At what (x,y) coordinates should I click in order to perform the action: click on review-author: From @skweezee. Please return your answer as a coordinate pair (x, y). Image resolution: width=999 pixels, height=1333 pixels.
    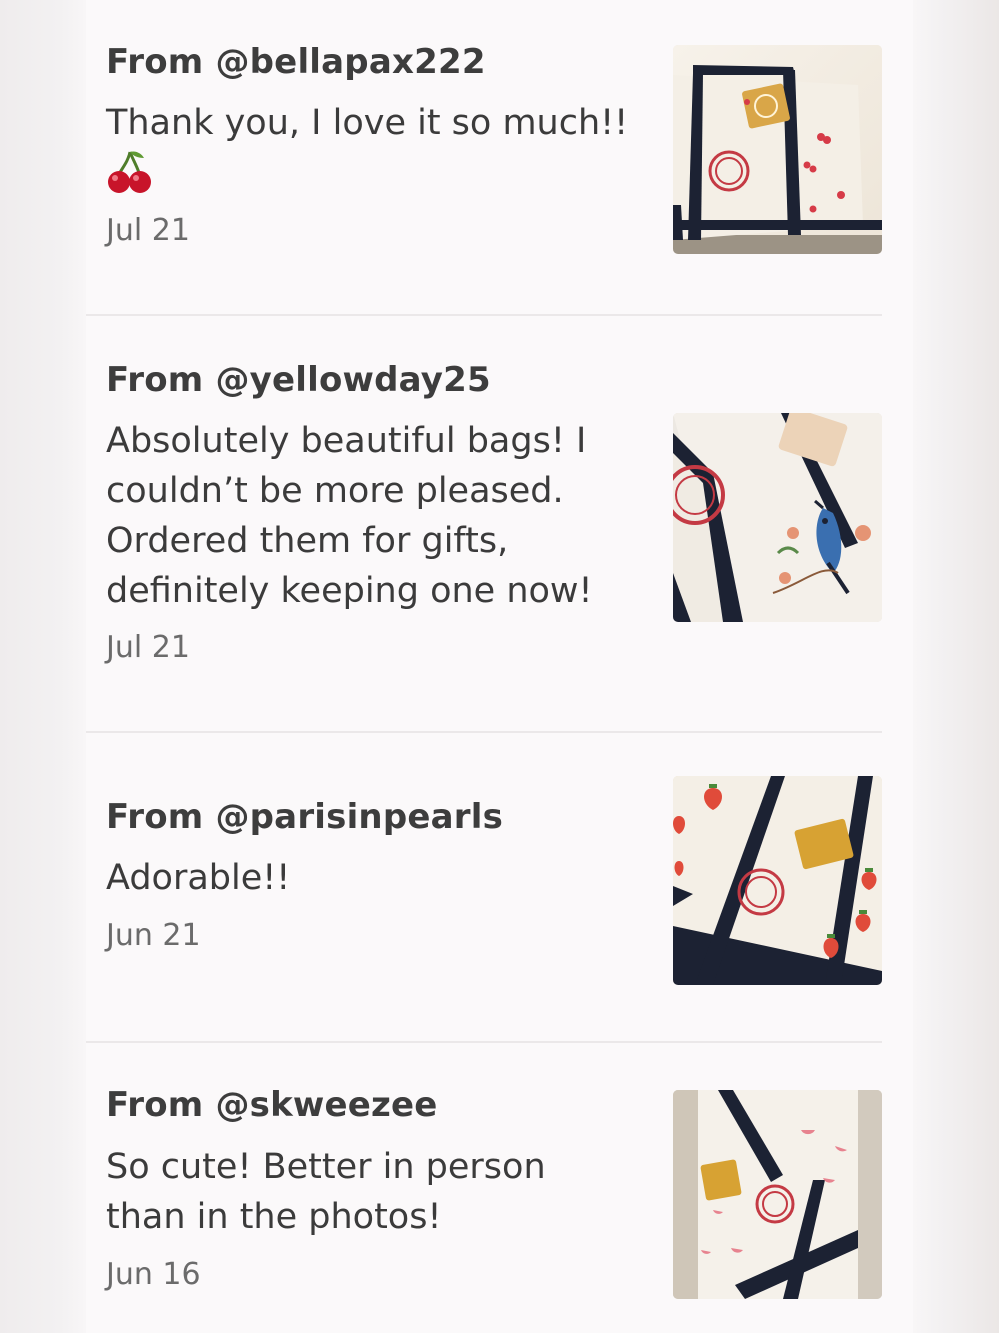
    Looking at the image, I should click on (272, 1105).